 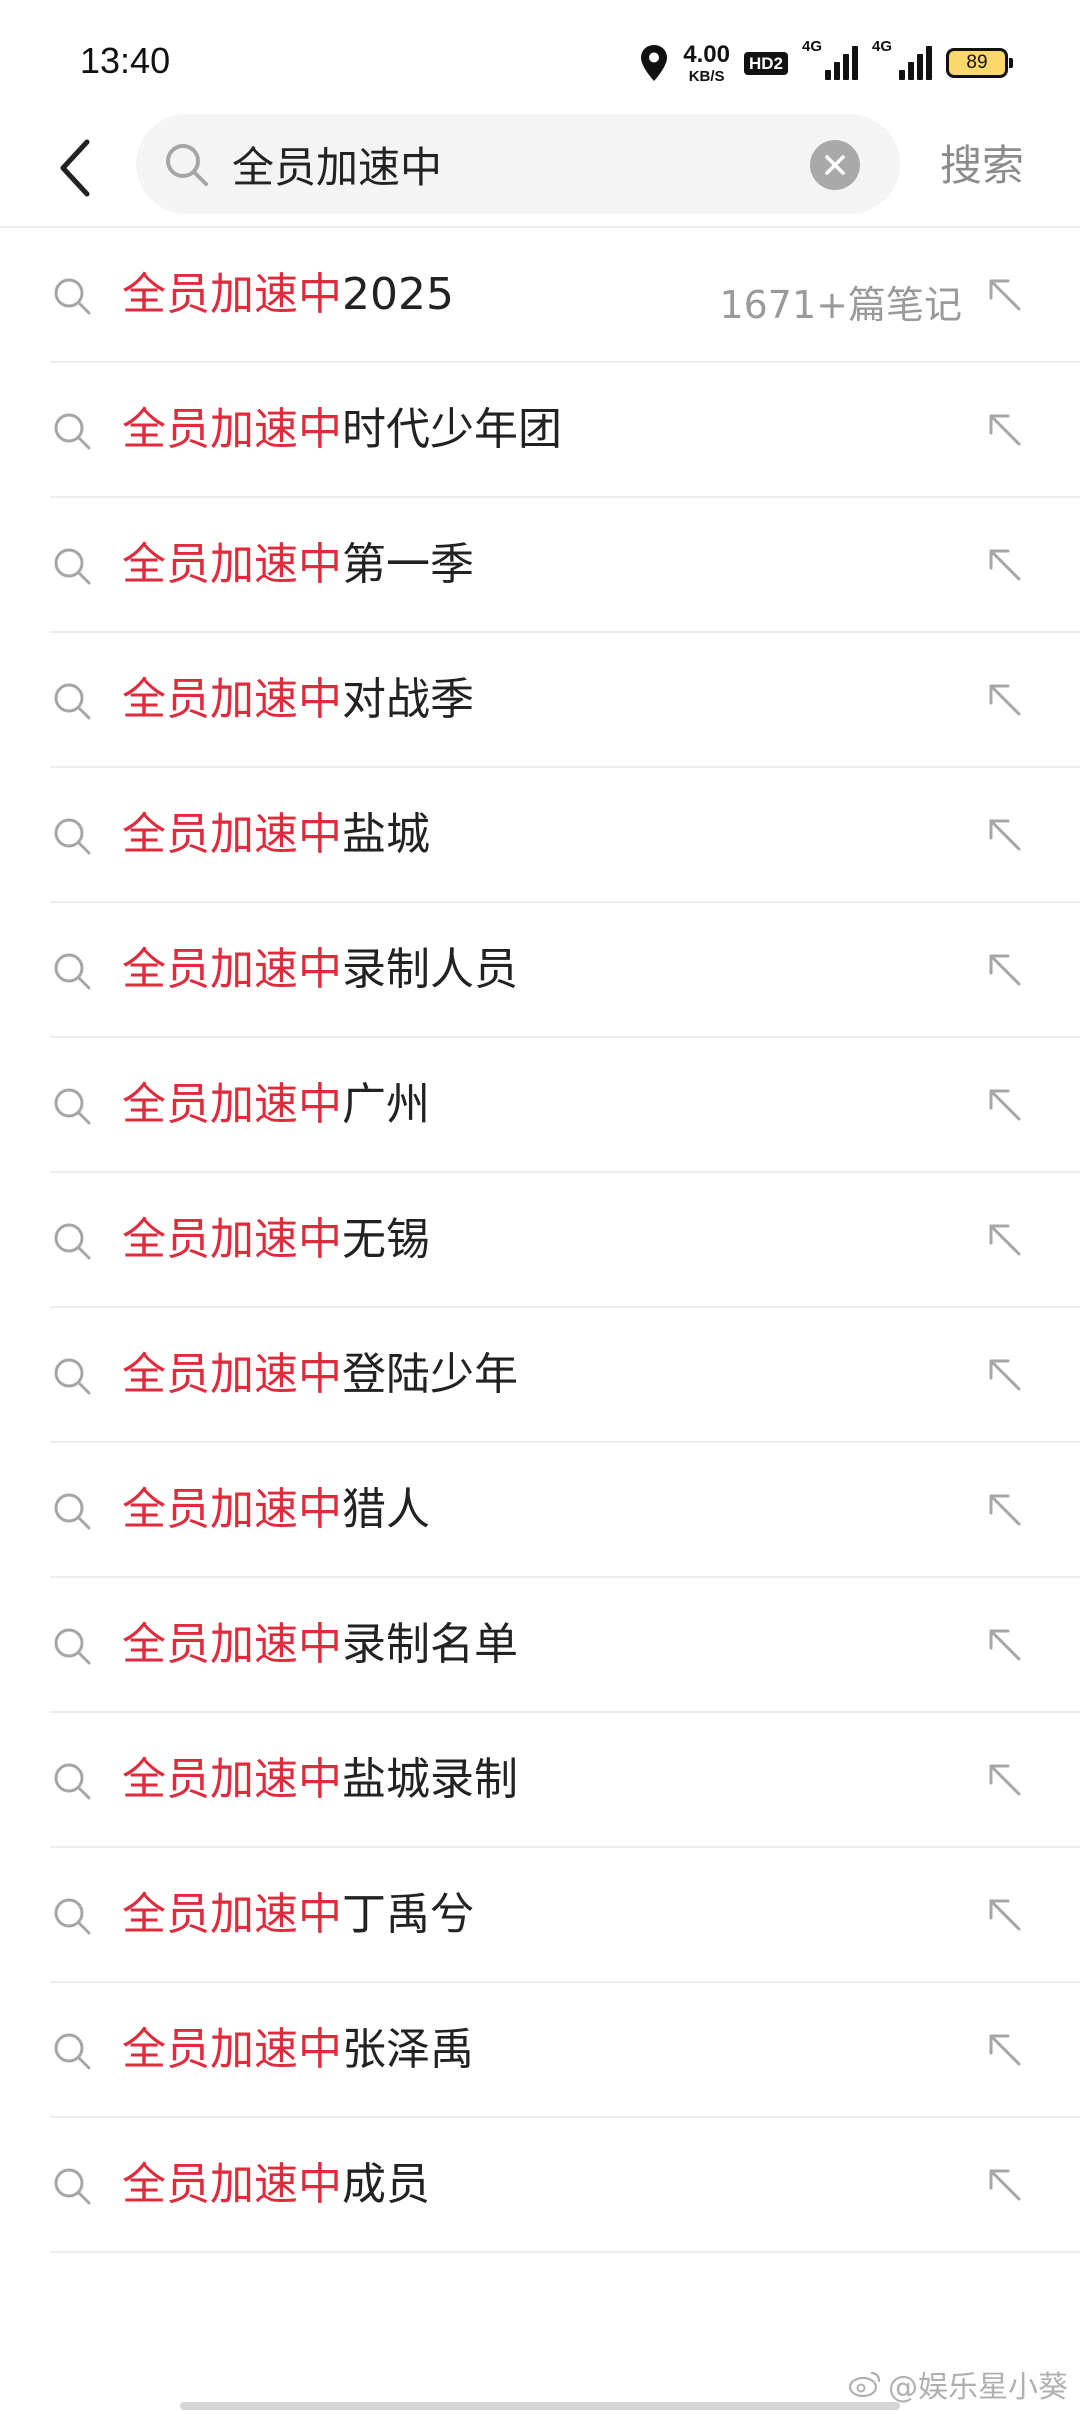 I want to click on suggestion-rest: 张泽禹, so click(x=408, y=2049).